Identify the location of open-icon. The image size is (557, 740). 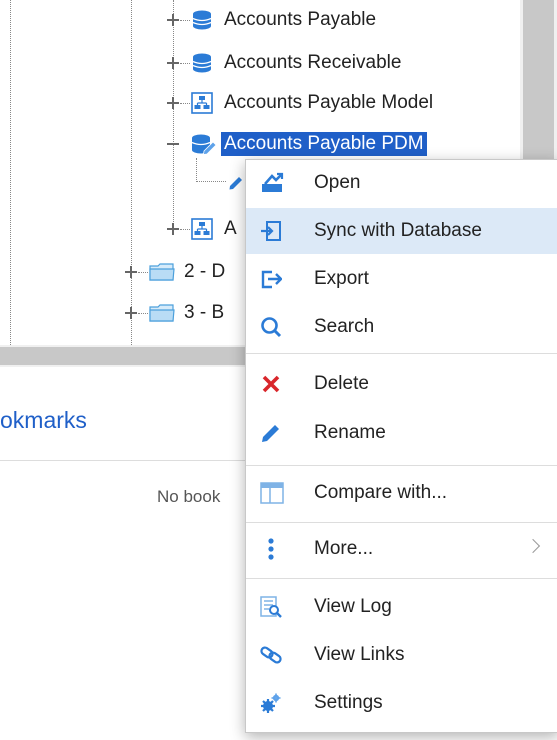
(272, 183).